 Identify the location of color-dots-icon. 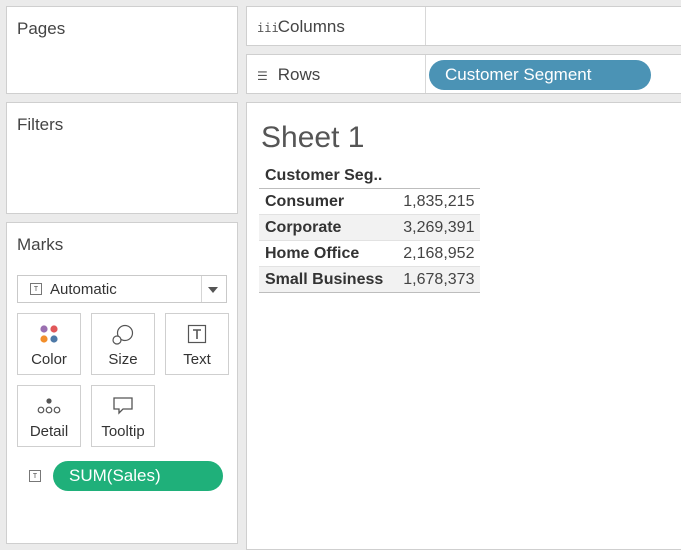
(49, 336).